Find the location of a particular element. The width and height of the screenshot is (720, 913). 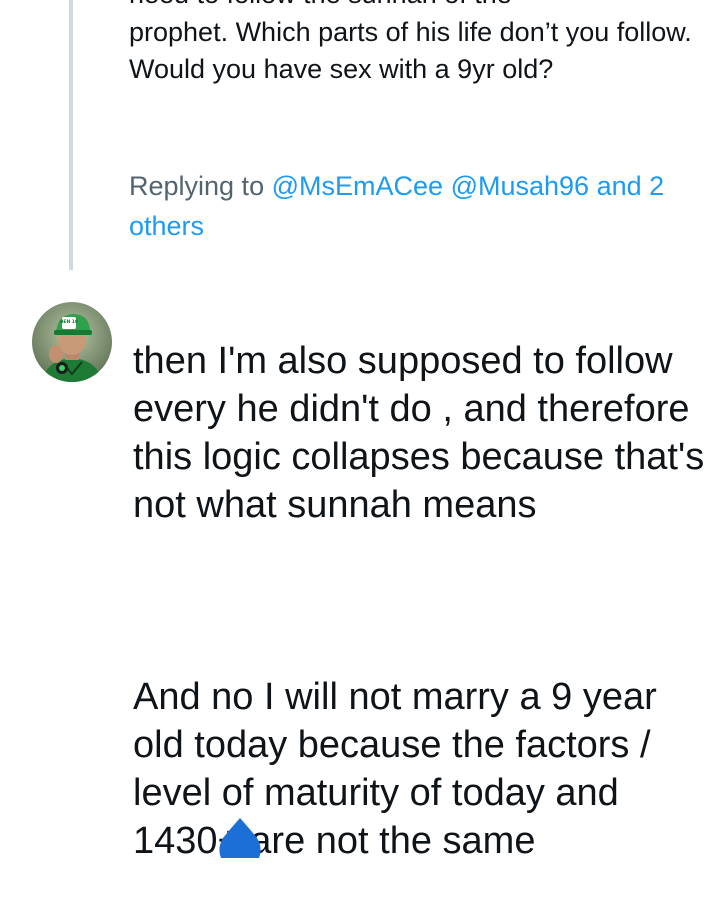

replying-to-prefix: Replying to is located at coordinates (197, 186).